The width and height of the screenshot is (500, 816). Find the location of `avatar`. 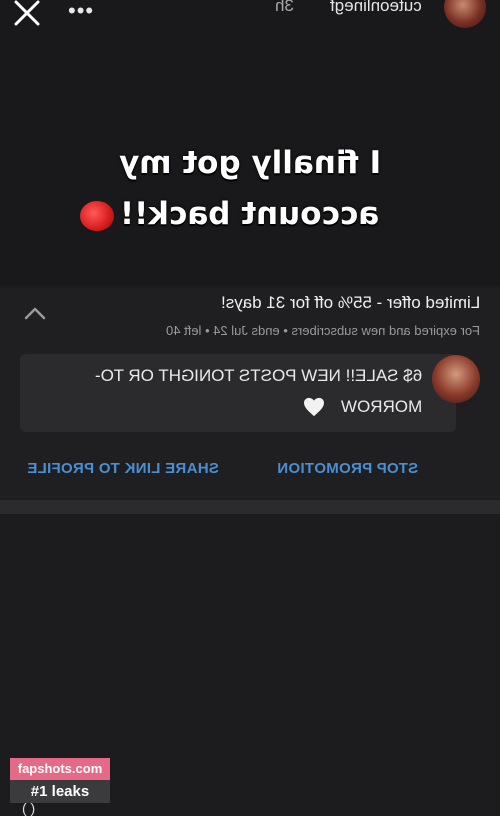

avatar is located at coordinates (456, 379).